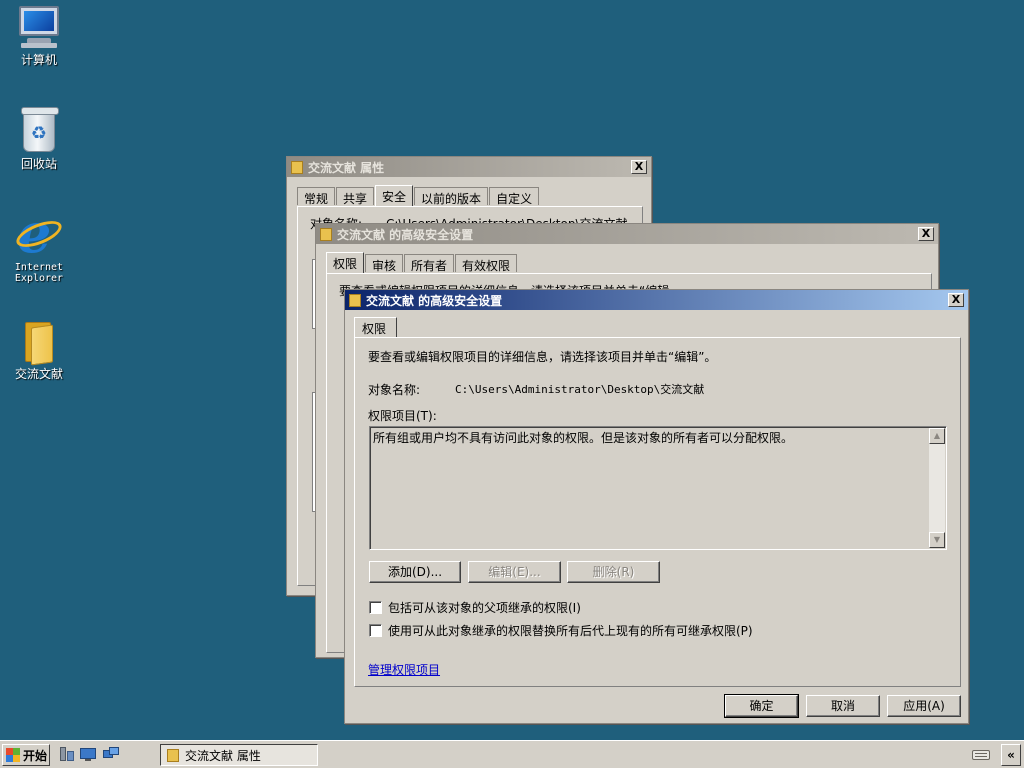  What do you see at coordinates (39, 233) in the screenshot?
I see `internet-explorer-icon: e` at bounding box center [39, 233].